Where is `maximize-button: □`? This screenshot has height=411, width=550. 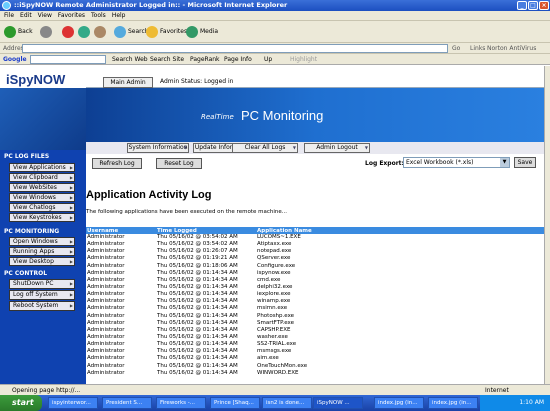
maximize-button: □ is located at coordinates (533, 5).